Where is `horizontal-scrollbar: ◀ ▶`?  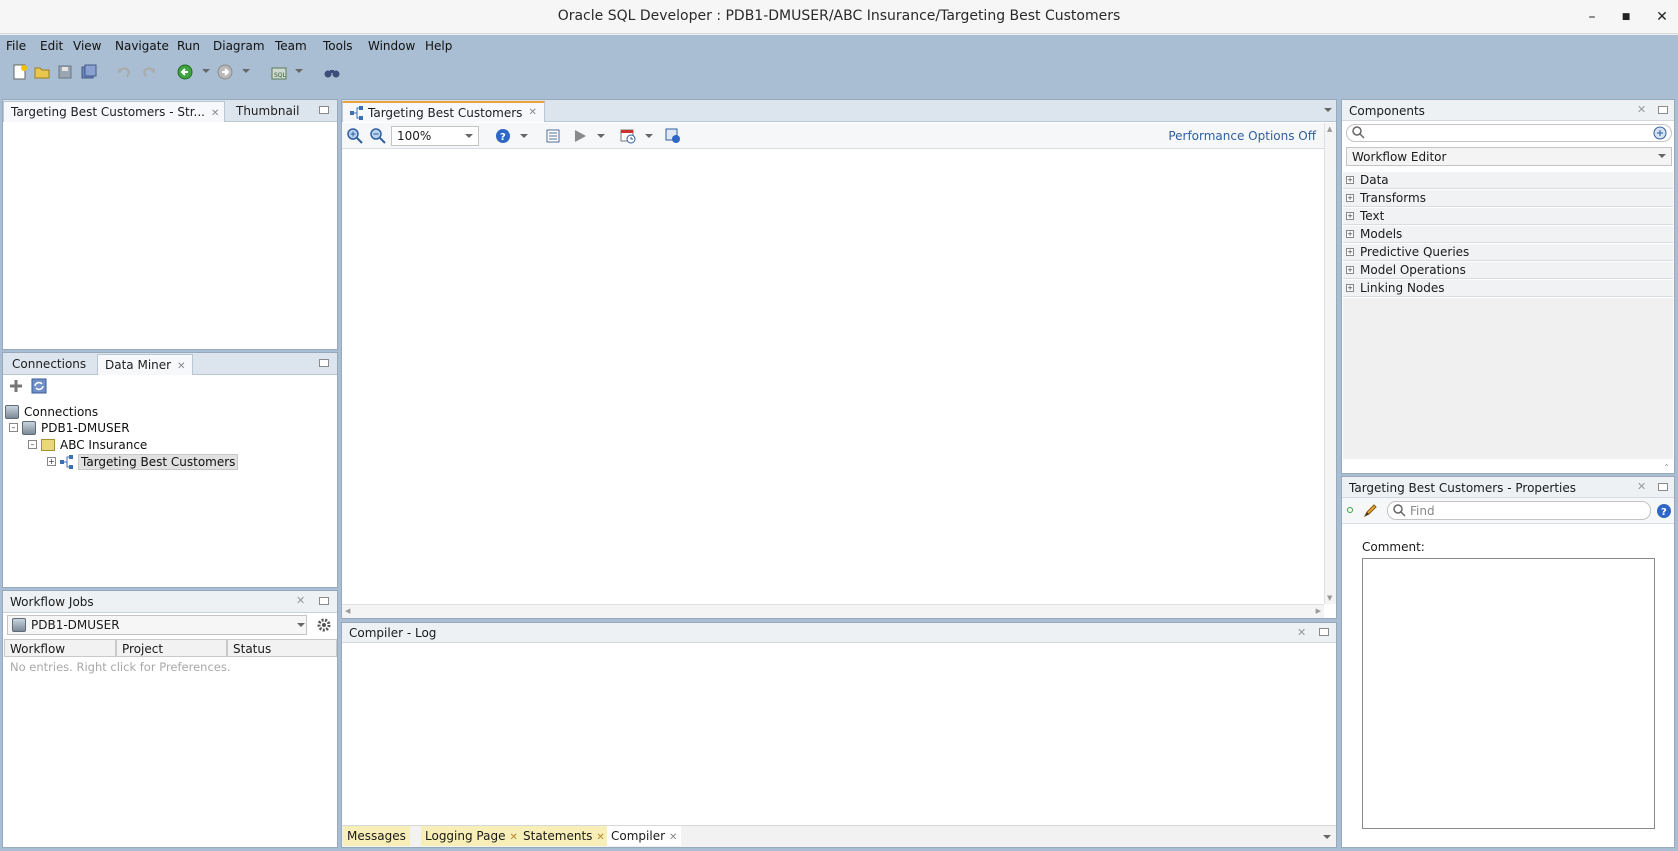
horizontal-scrollbar: ◀ ▶ is located at coordinates (833, 611).